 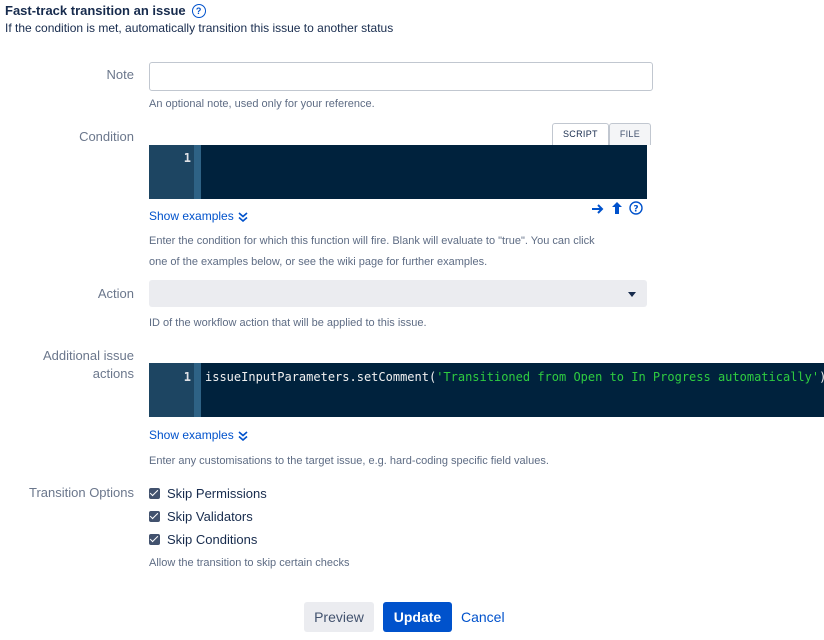 I want to click on additional-actions-show-examples-link: Show examples, so click(x=198, y=435).